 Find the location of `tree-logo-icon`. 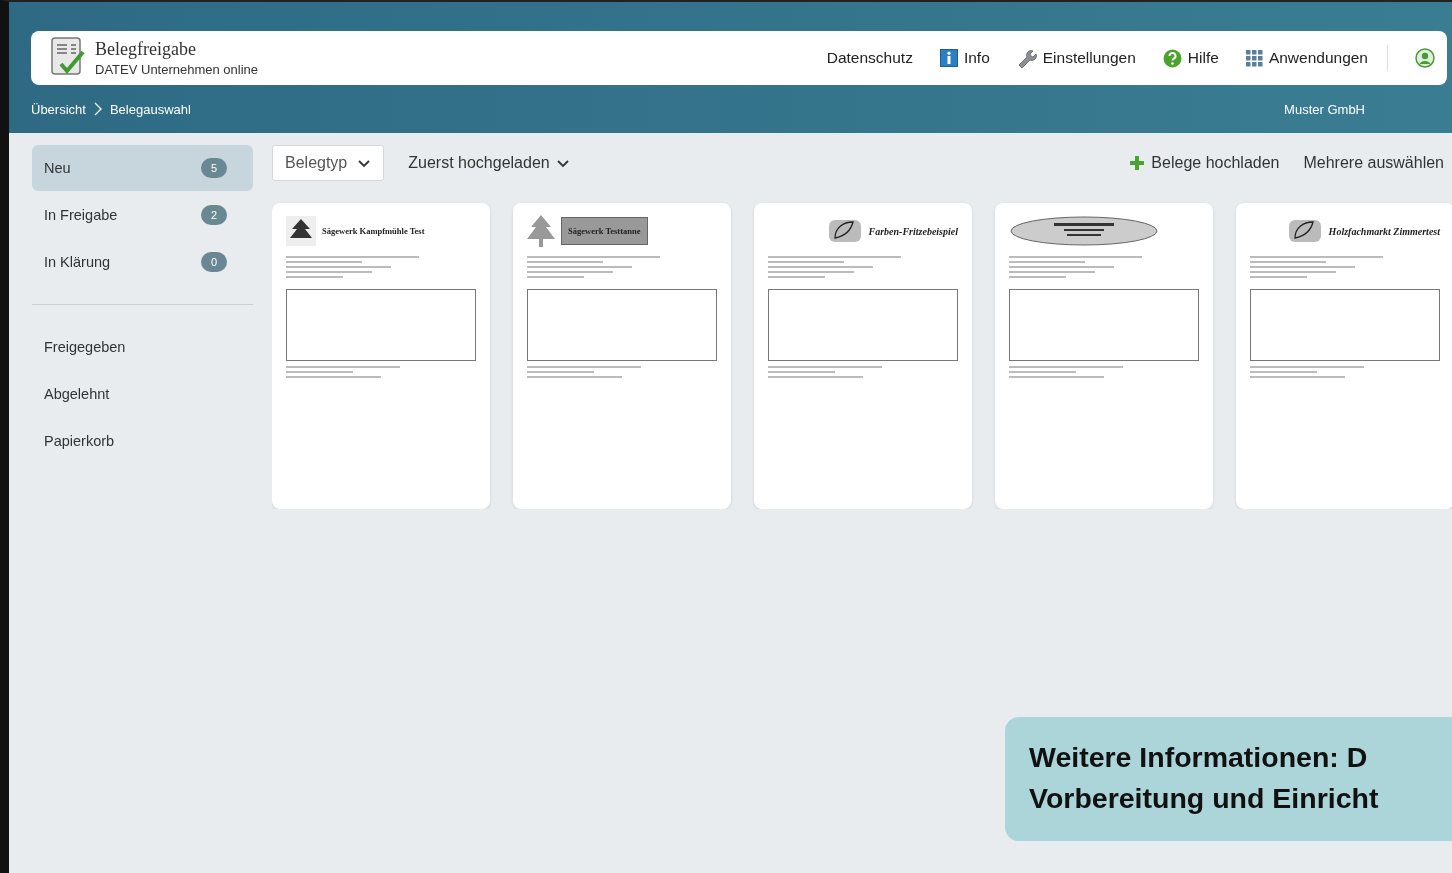

tree-logo-icon is located at coordinates (301, 231).